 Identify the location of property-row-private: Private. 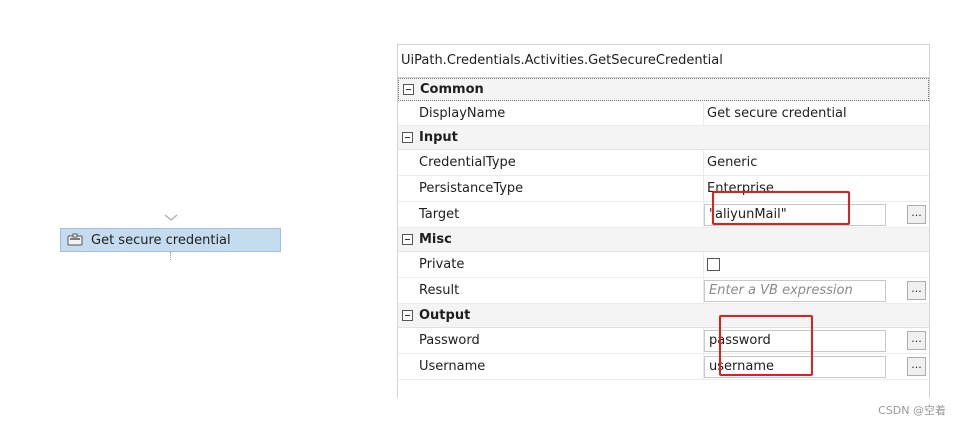
(663, 265).